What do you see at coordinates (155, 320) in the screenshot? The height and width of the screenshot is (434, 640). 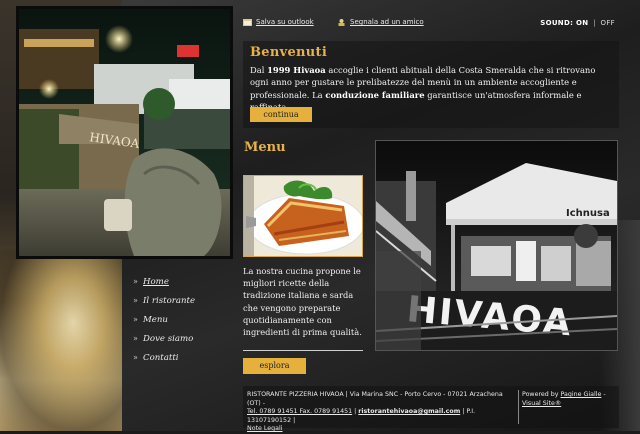 I see `nav-label-menu: Menu` at bounding box center [155, 320].